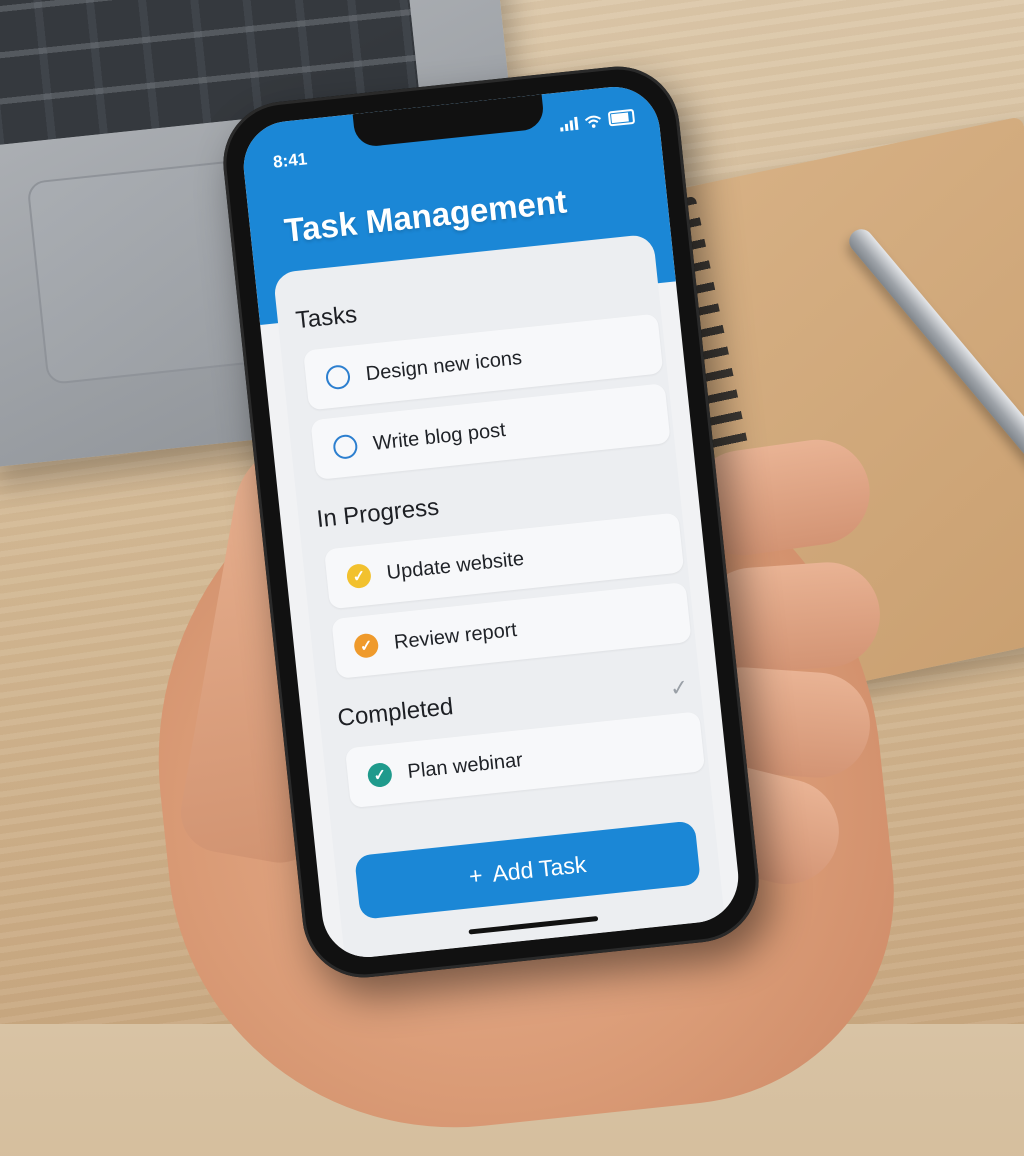 This screenshot has width=1024, height=1156. Describe the element at coordinates (455, 565) in the screenshot. I see `task-label: Update website` at that location.